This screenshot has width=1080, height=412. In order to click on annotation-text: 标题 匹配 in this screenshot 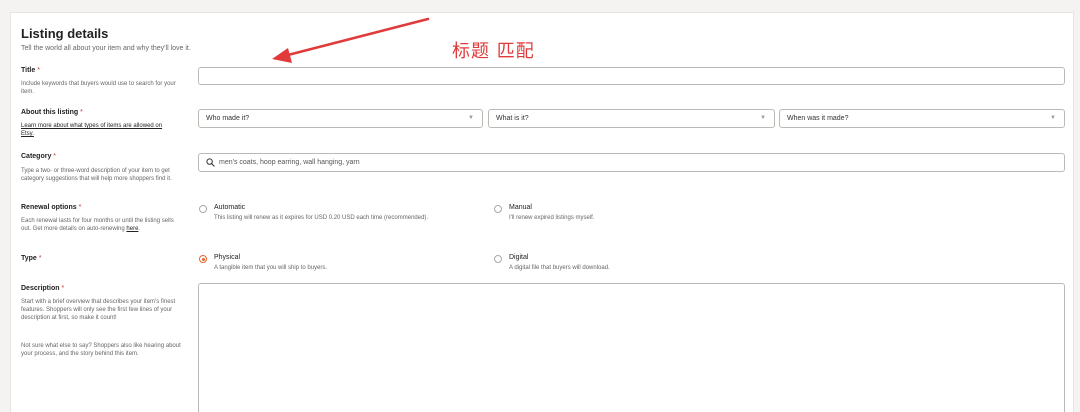, I will do `click(493, 51)`.